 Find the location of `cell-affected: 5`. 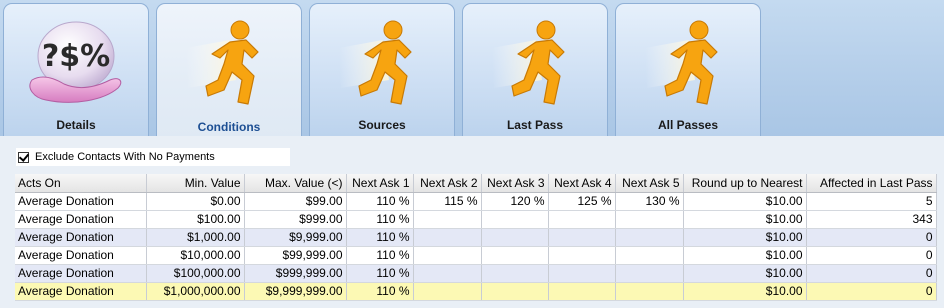

cell-affected: 5 is located at coordinates (871, 201).